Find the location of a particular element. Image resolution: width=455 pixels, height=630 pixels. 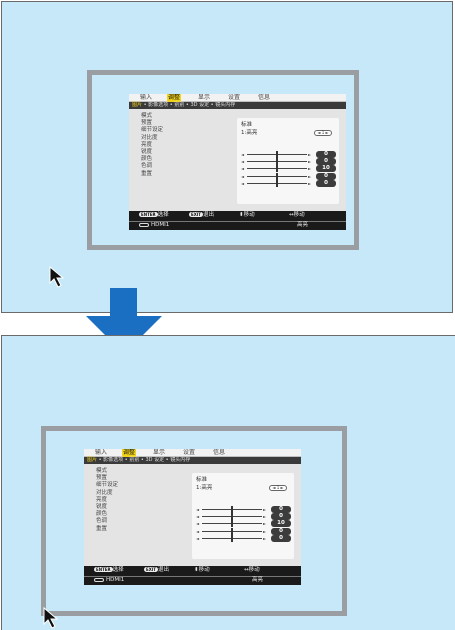

breadcrumb-current: 图片 is located at coordinates (137, 105).